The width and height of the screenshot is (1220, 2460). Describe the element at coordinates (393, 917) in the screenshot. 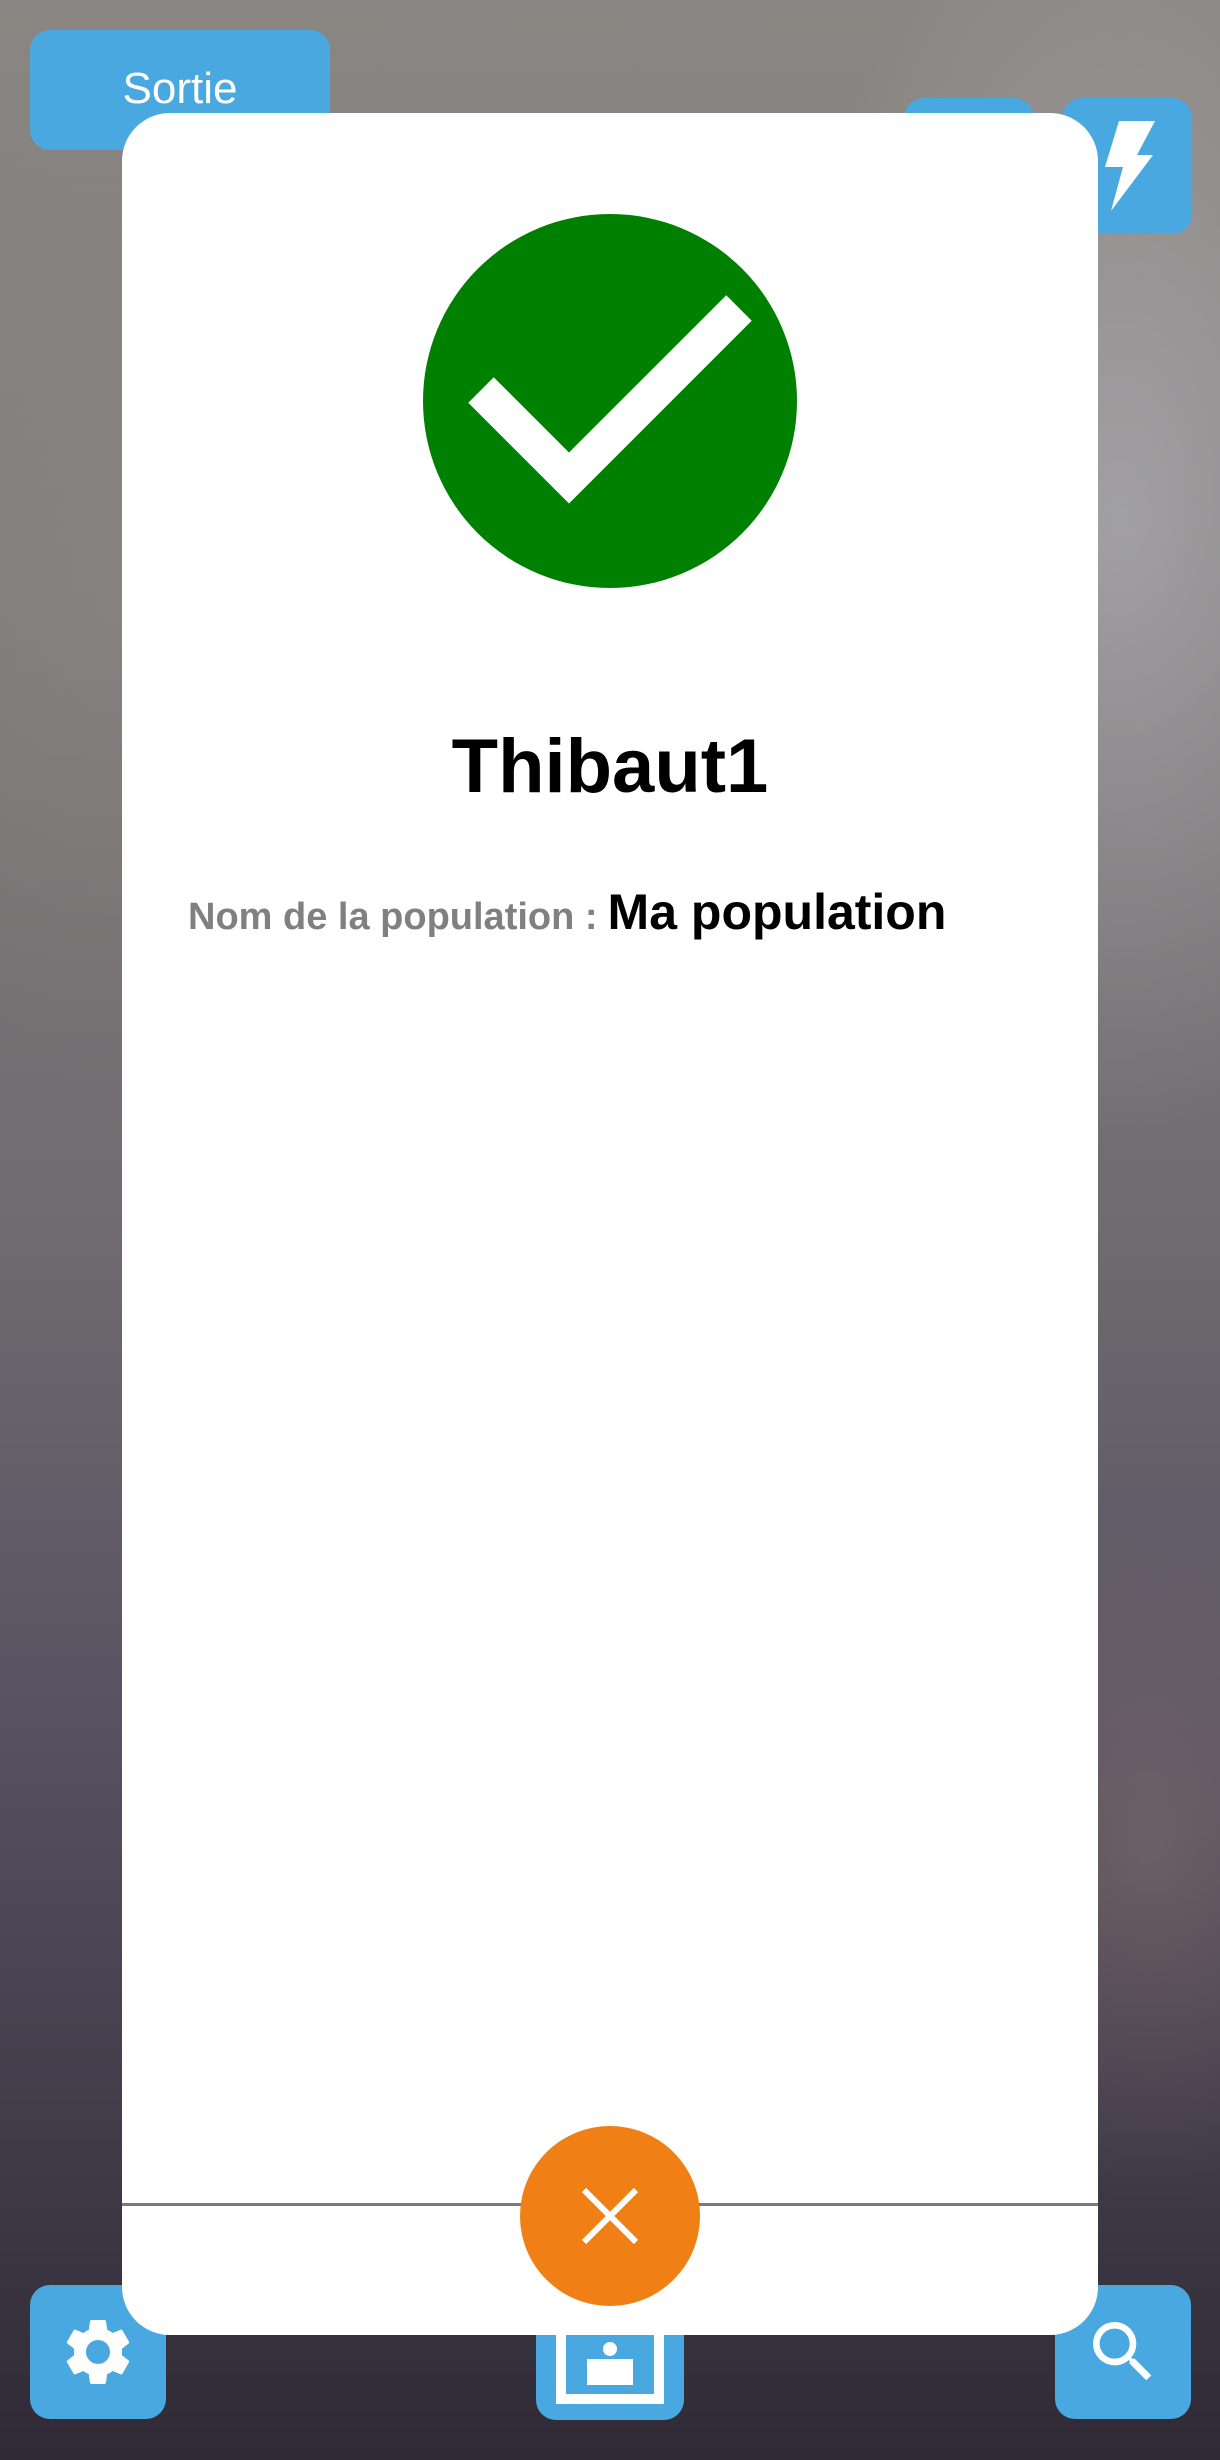

I see `population-label: Nom de la population :` at that location.